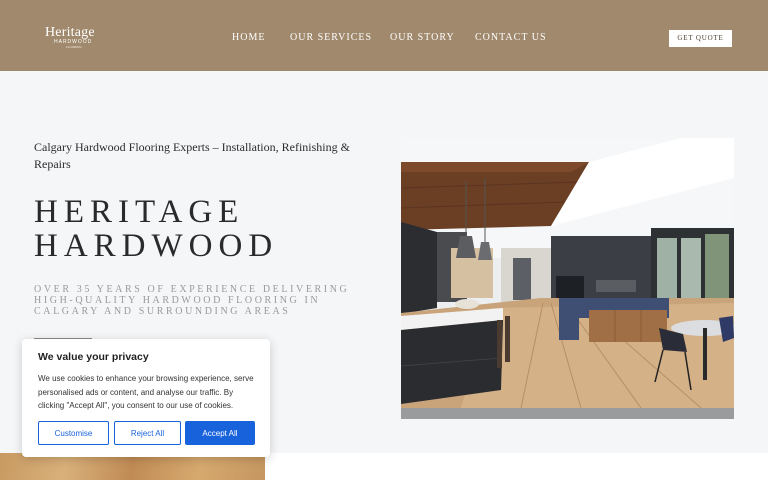 The width and height of the screenshot is (768, 480). What do you see at coordinates (516, 466) in the screenshot?
I see `section-divider-strip` at bounding box center [516, 466].